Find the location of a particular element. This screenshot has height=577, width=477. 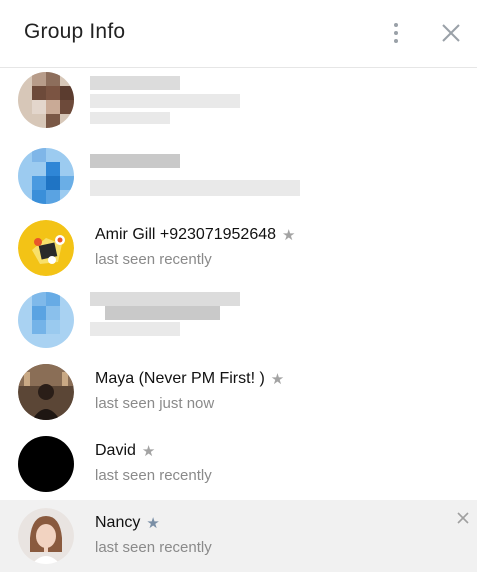

member-name: Amir Gill +923071952648 is located at coordinates (186, 234).